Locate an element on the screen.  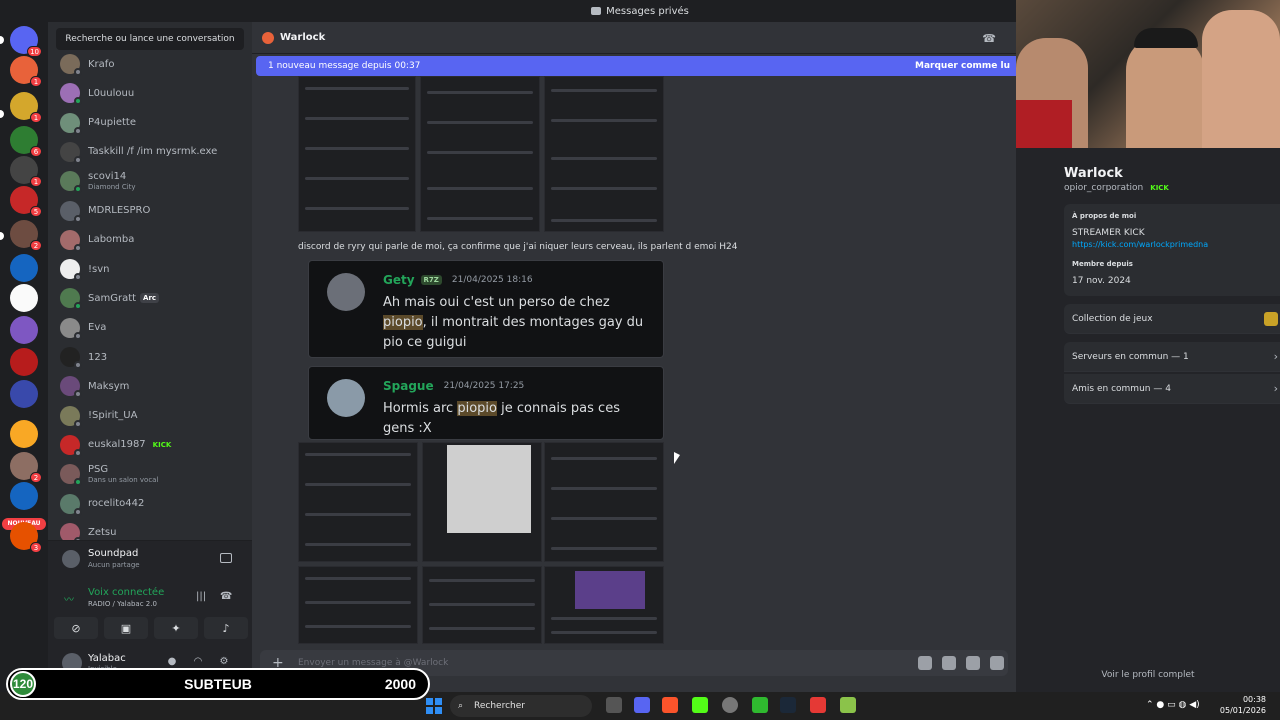
dm-list-item: Eva is located at coordinates (150, 328).